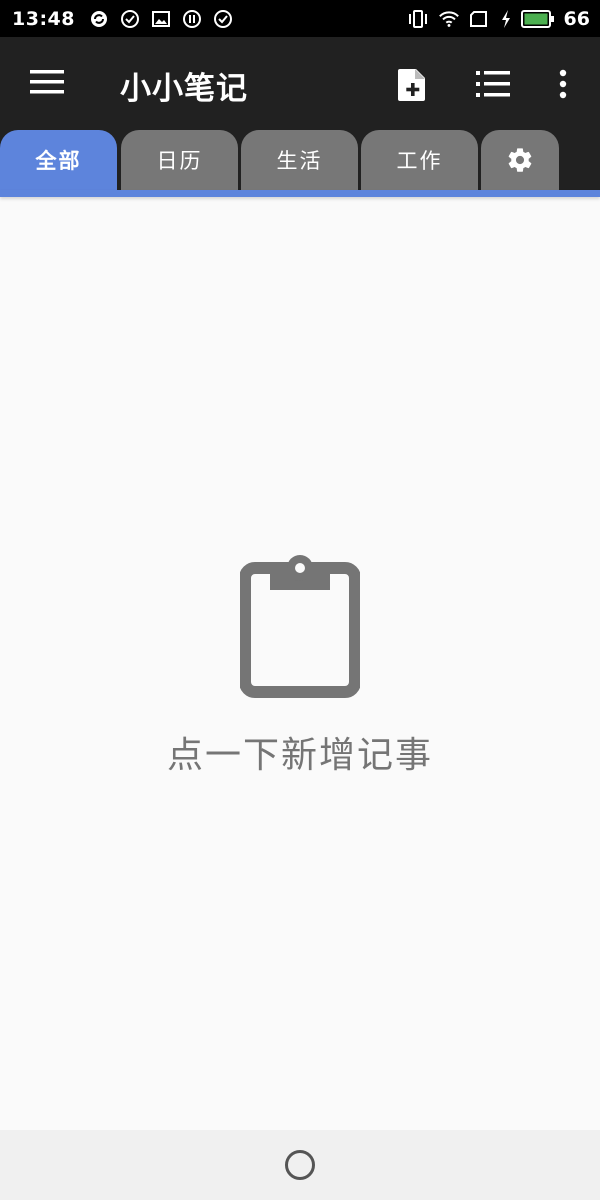 This screenshot has height=1200, width=600. I want to click on nav-bar, so click(300, 1165).